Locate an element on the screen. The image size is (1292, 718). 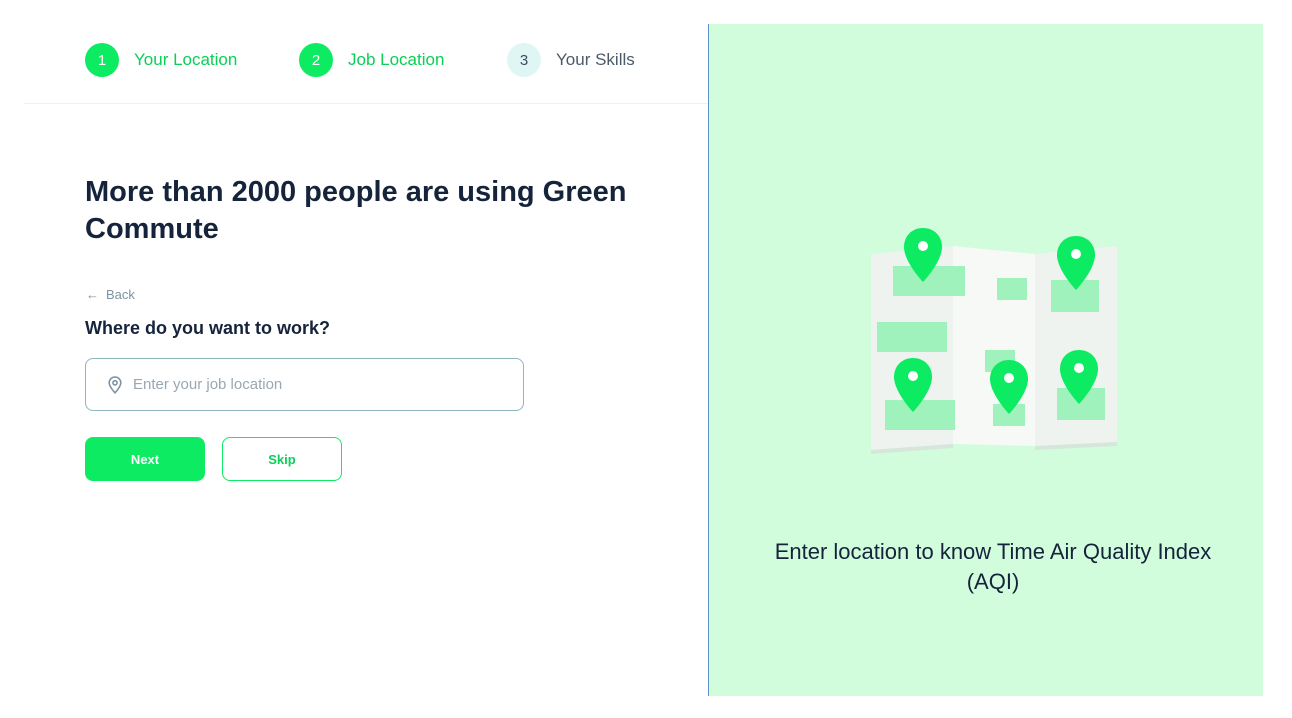
step-label: Your Location is located at coordinates (186, 59).